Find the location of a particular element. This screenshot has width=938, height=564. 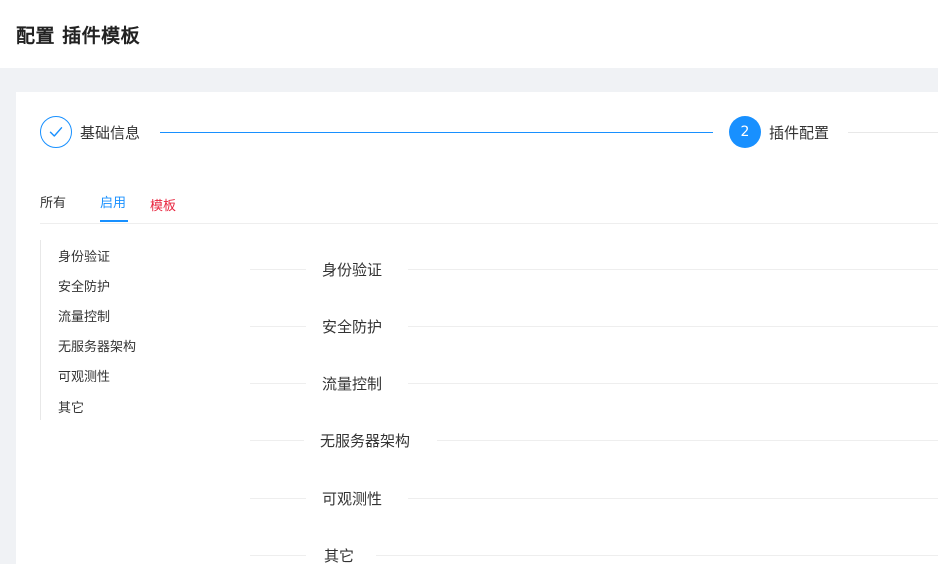

section-title: 流量控制 is located at coordinates (352, 384).